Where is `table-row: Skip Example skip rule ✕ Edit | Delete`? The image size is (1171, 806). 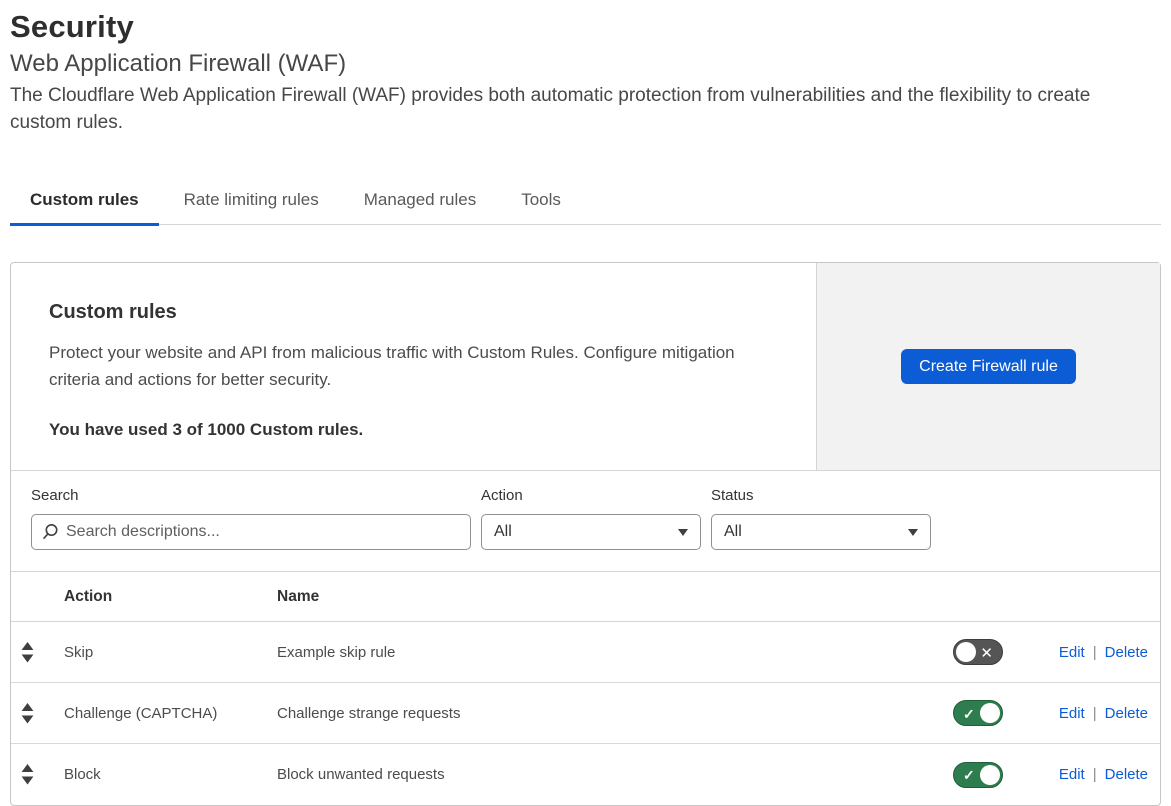 table-row: Skip Example skip rule ✕ Edit | Delete is located at coordinates (585, 652).